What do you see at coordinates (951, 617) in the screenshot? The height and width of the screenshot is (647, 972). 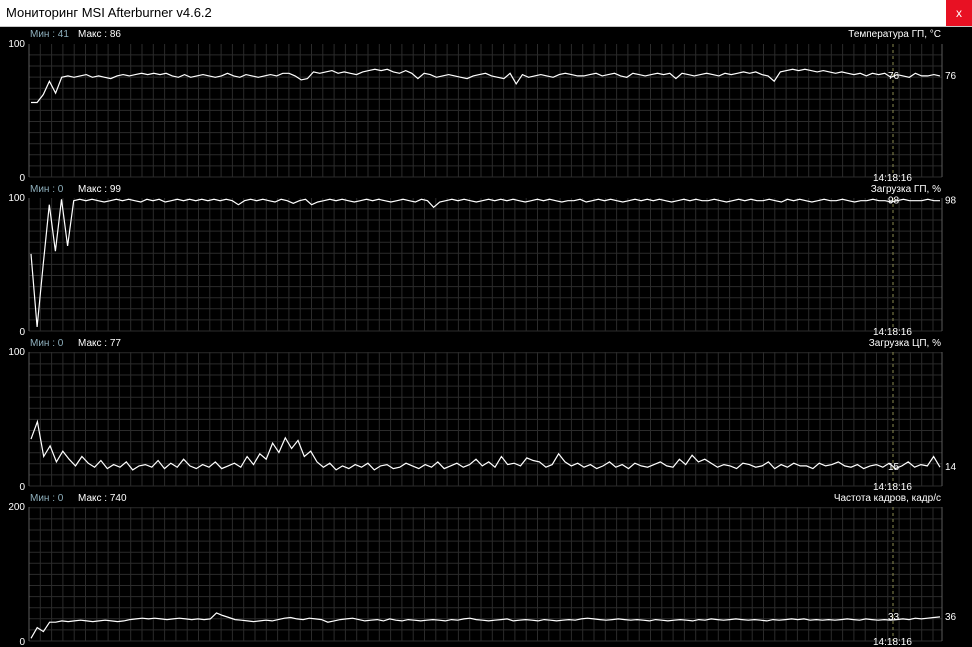 I see `current-value-label: 36` at bounding box center [951, 617].